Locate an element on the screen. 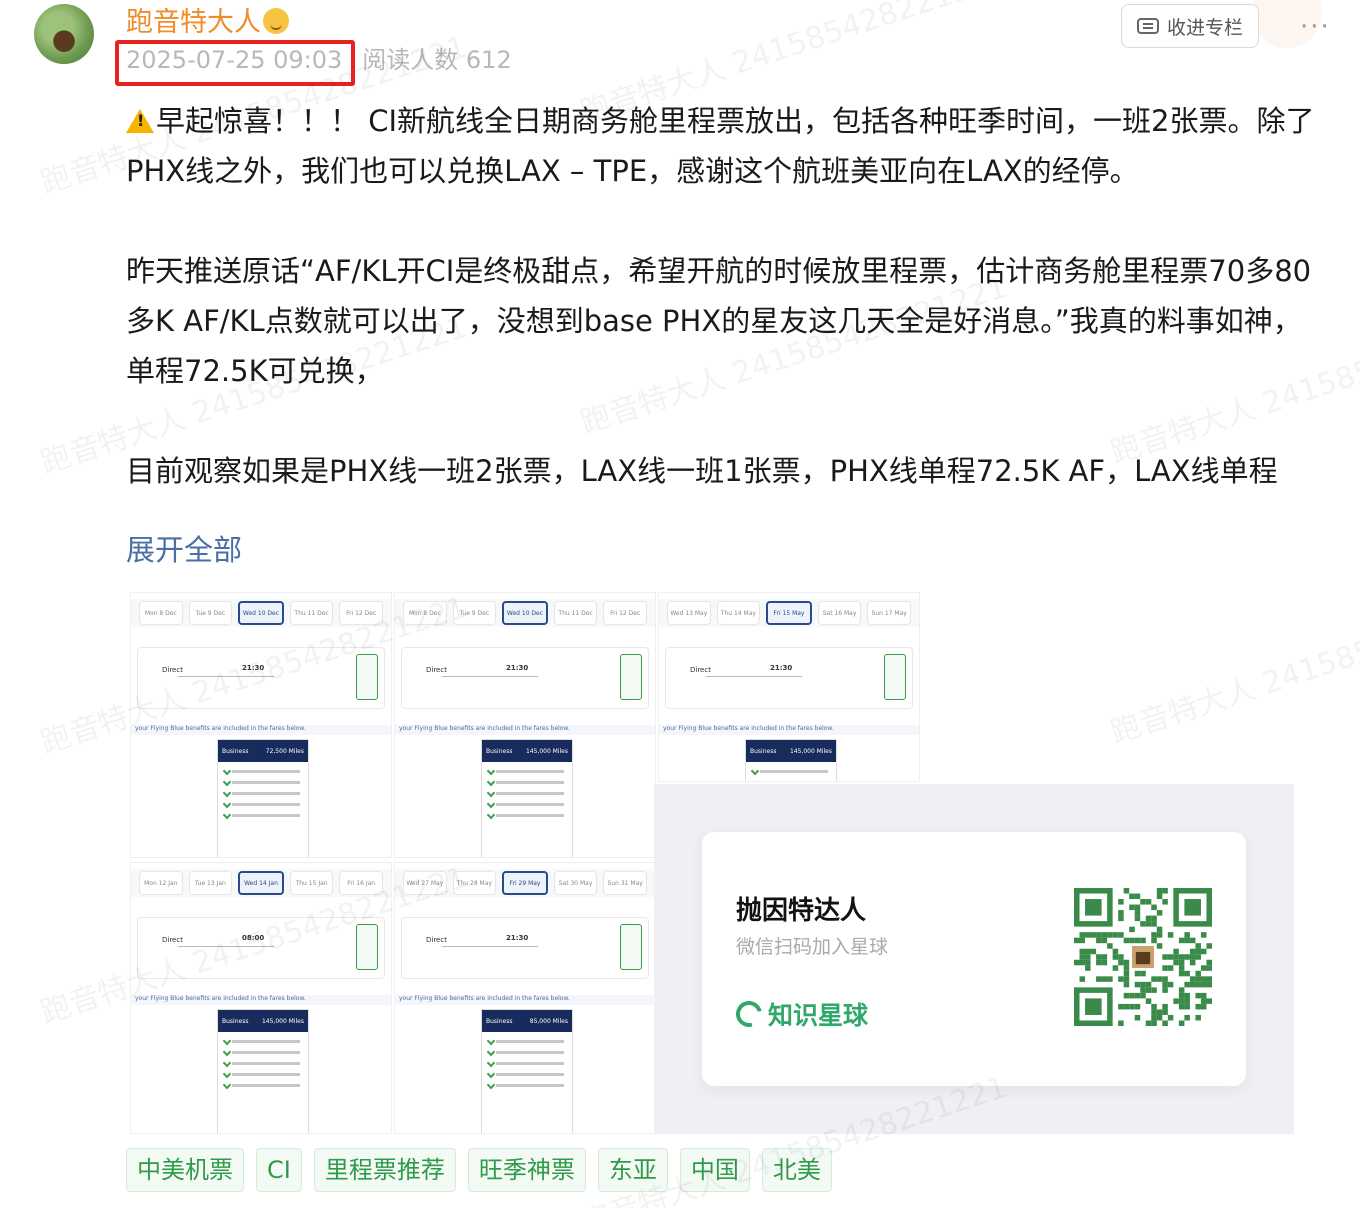 The width and height of the screenshot is (1360, 1208). qr-code-icon is located at coordinates (1143, 957).